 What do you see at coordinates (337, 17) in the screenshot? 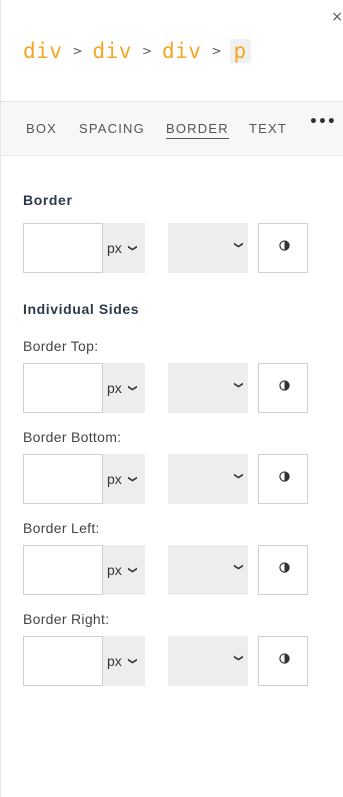
I see `close-icon: ×` at bounding box center [337, 17].